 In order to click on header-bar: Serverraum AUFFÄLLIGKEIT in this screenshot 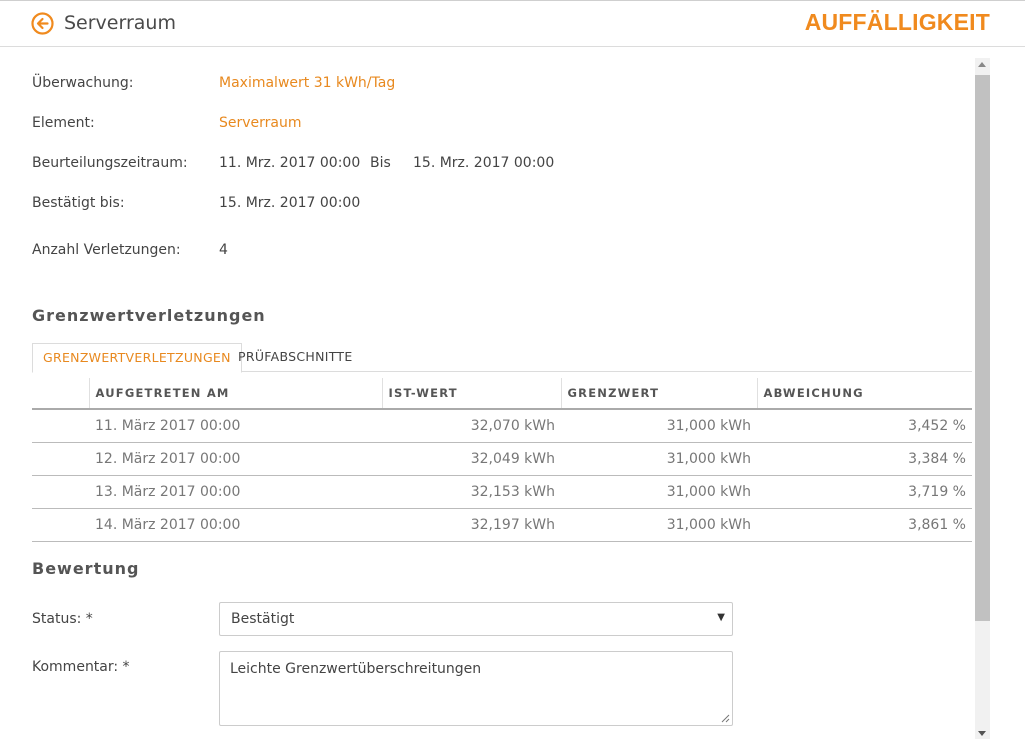, I will do `click(512, 24)`.